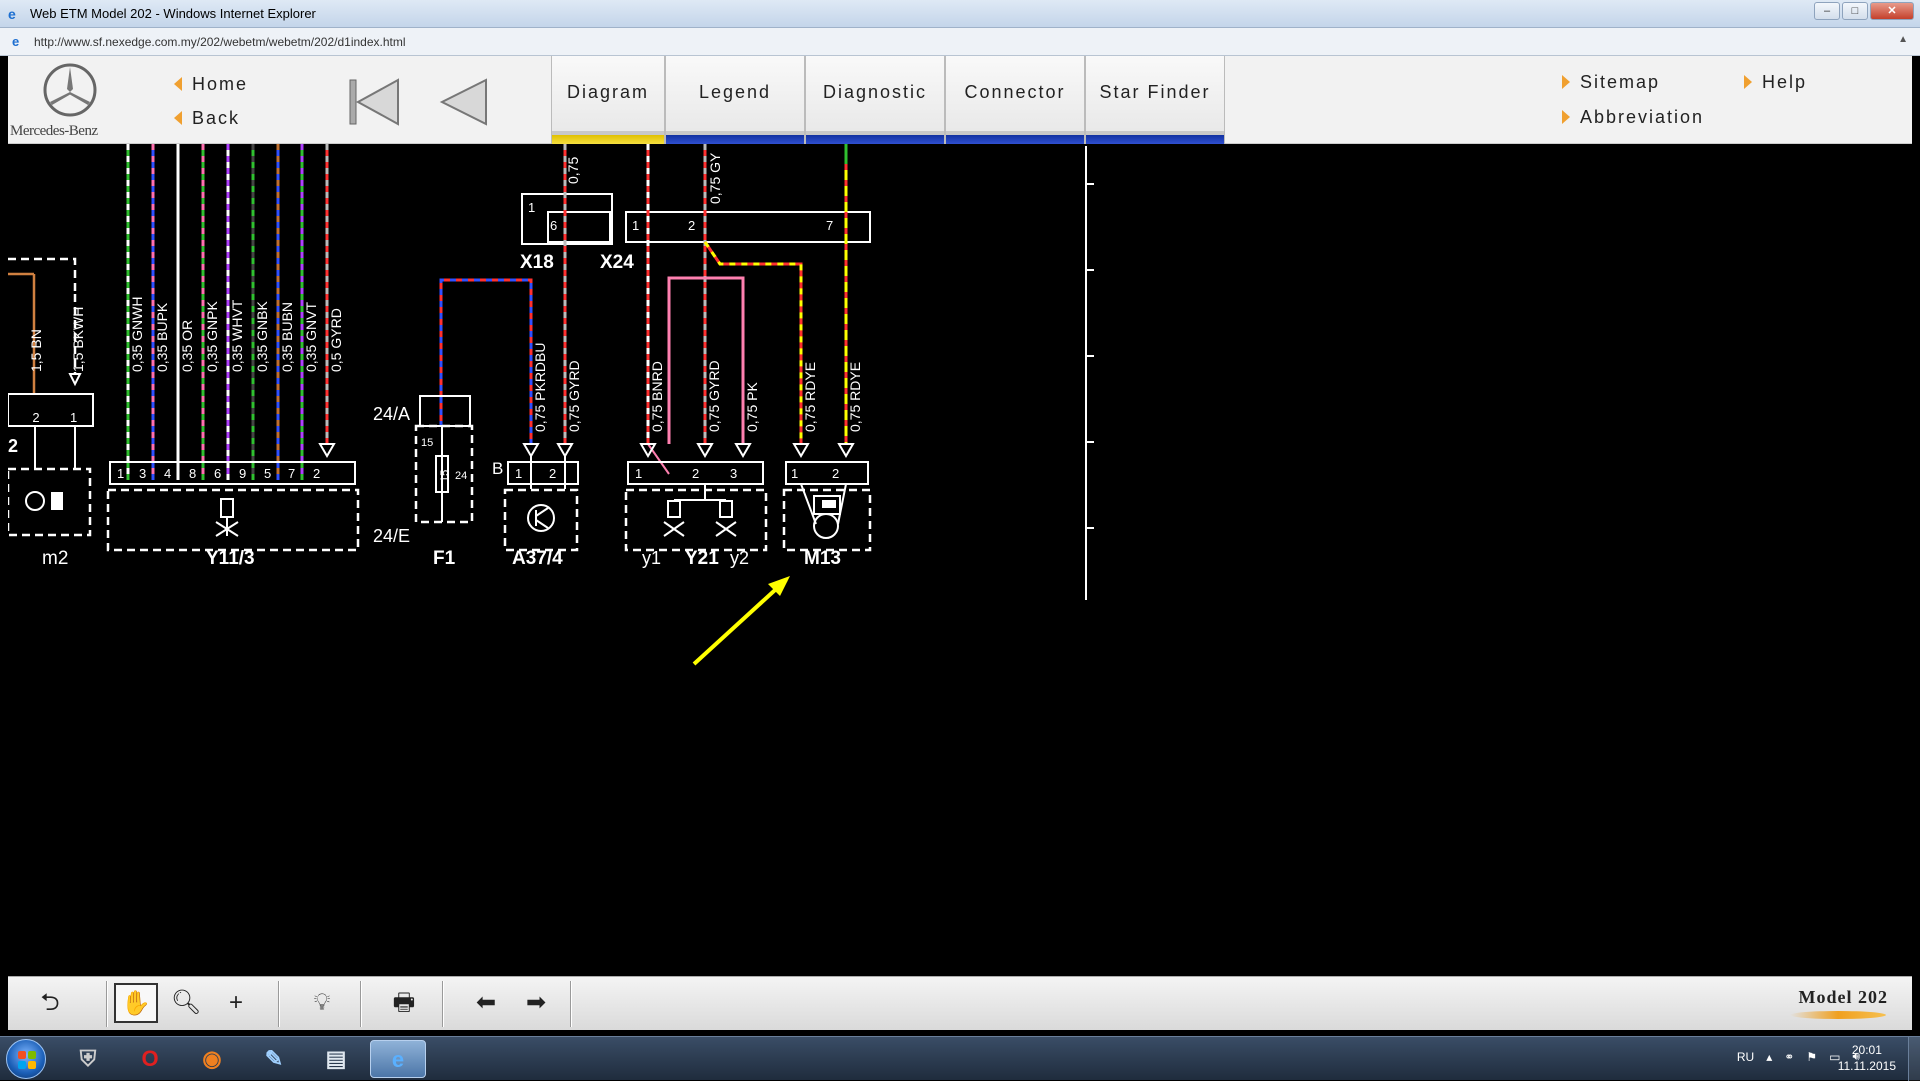 The height and width of the screenshot is (1081, 1920). What do you see at coordinates (16, 41) in the screenshot?
I see `page-favicon-icon: e` at bounding box center [16, 41].